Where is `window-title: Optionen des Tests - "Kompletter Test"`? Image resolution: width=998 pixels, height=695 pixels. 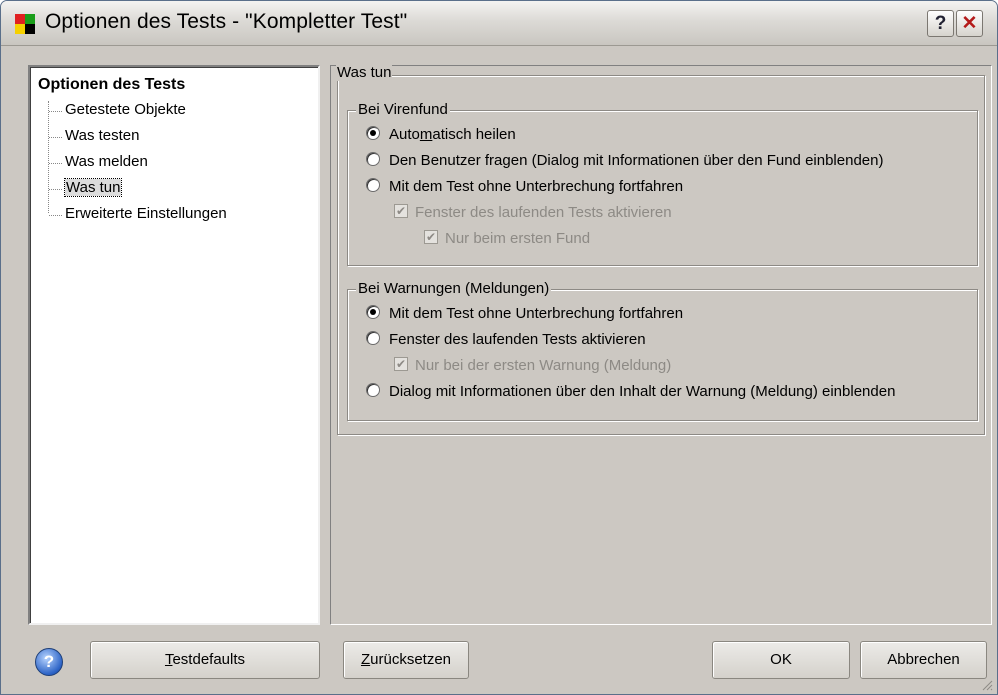 window-title: Optionen des Tests - "Kompletter Test" is located at coordinates (226, 21).